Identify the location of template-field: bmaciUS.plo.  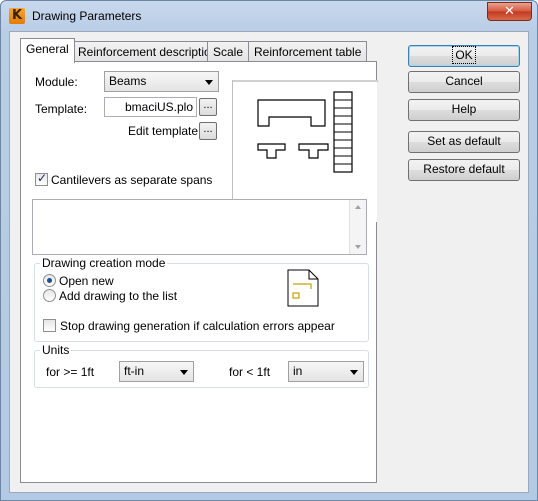
(150, 107).